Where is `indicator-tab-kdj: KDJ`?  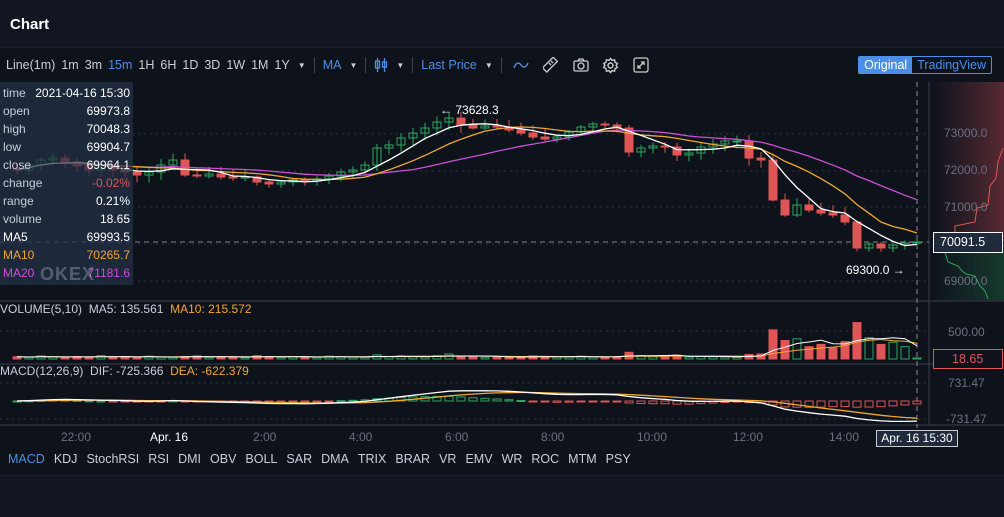
indicator-tab-kdj: KDJ is located at coordinates (66, 459).